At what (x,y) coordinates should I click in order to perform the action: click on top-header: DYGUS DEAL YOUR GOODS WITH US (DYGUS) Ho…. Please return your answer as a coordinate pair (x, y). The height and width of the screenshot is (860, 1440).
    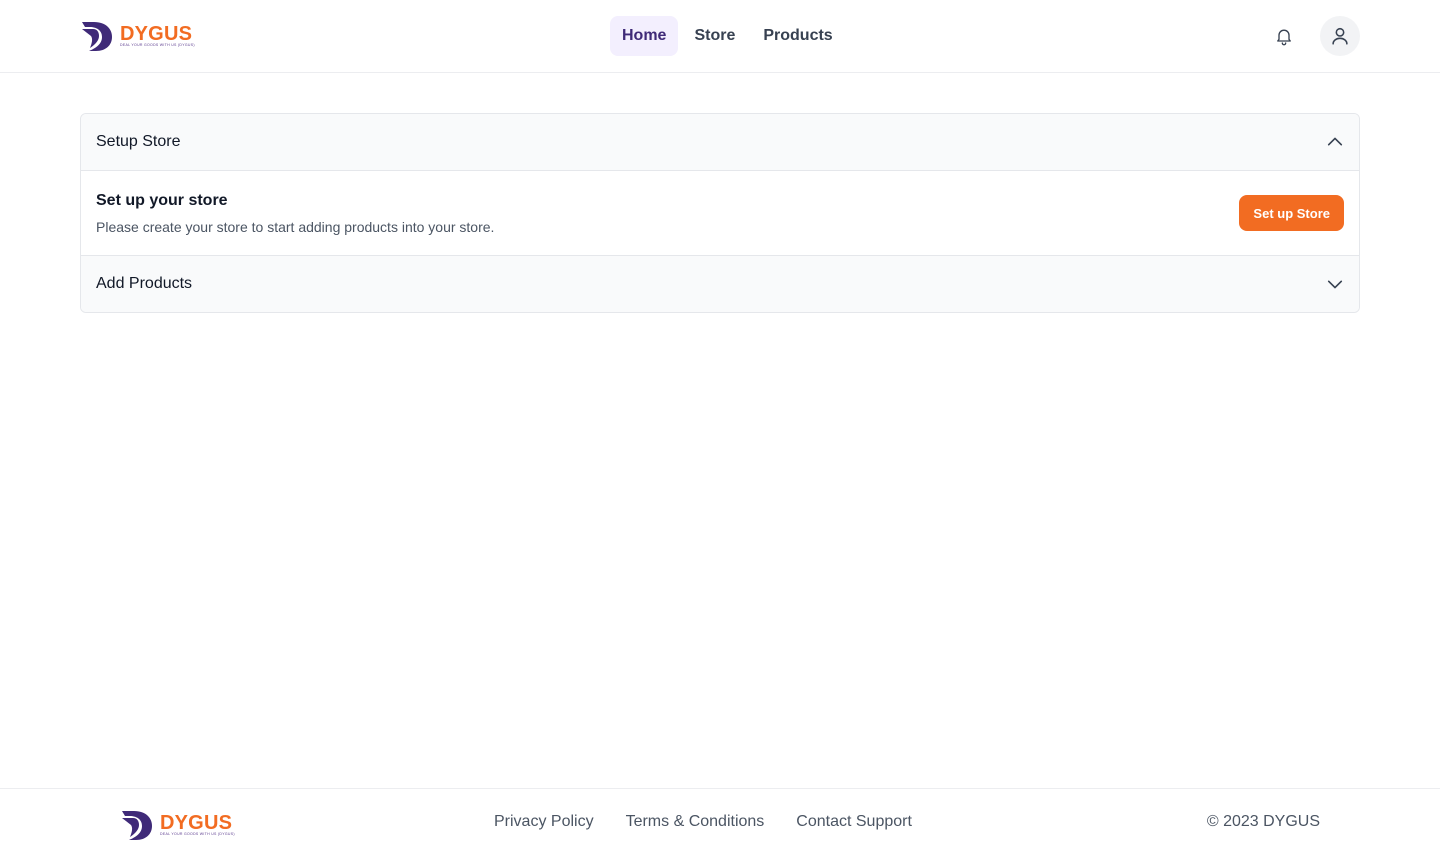
    Looking at the image, I should click on (720, 36).